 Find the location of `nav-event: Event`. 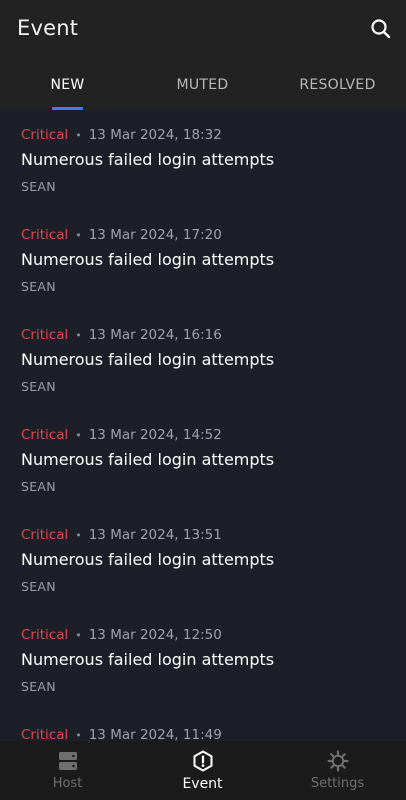

nav-event: Event is located at coordinates (202, 770).